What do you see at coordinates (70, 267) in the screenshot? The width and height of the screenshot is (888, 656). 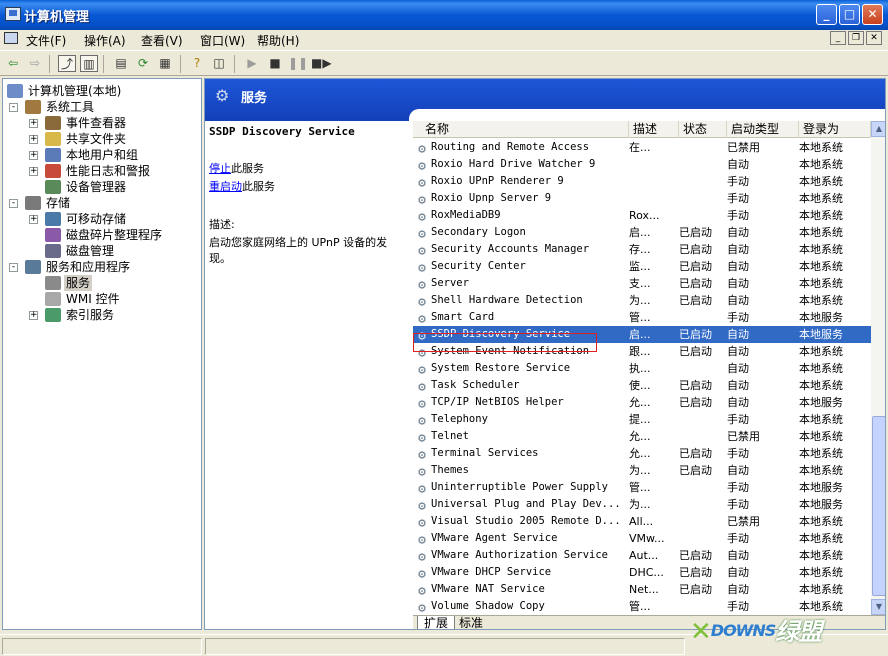 I see `tree-item: - 服务和应用程序` at bounding box center [70, 267].